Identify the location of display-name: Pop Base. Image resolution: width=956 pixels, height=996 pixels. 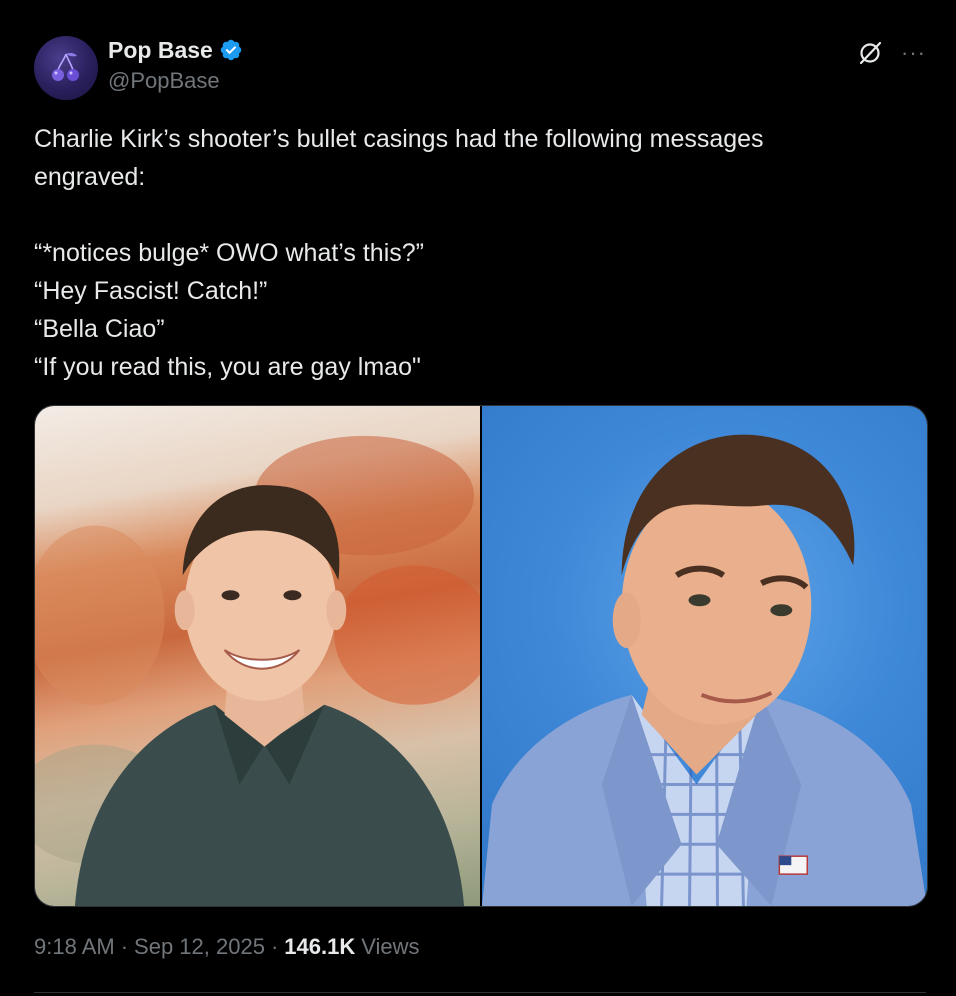
(160, 50).